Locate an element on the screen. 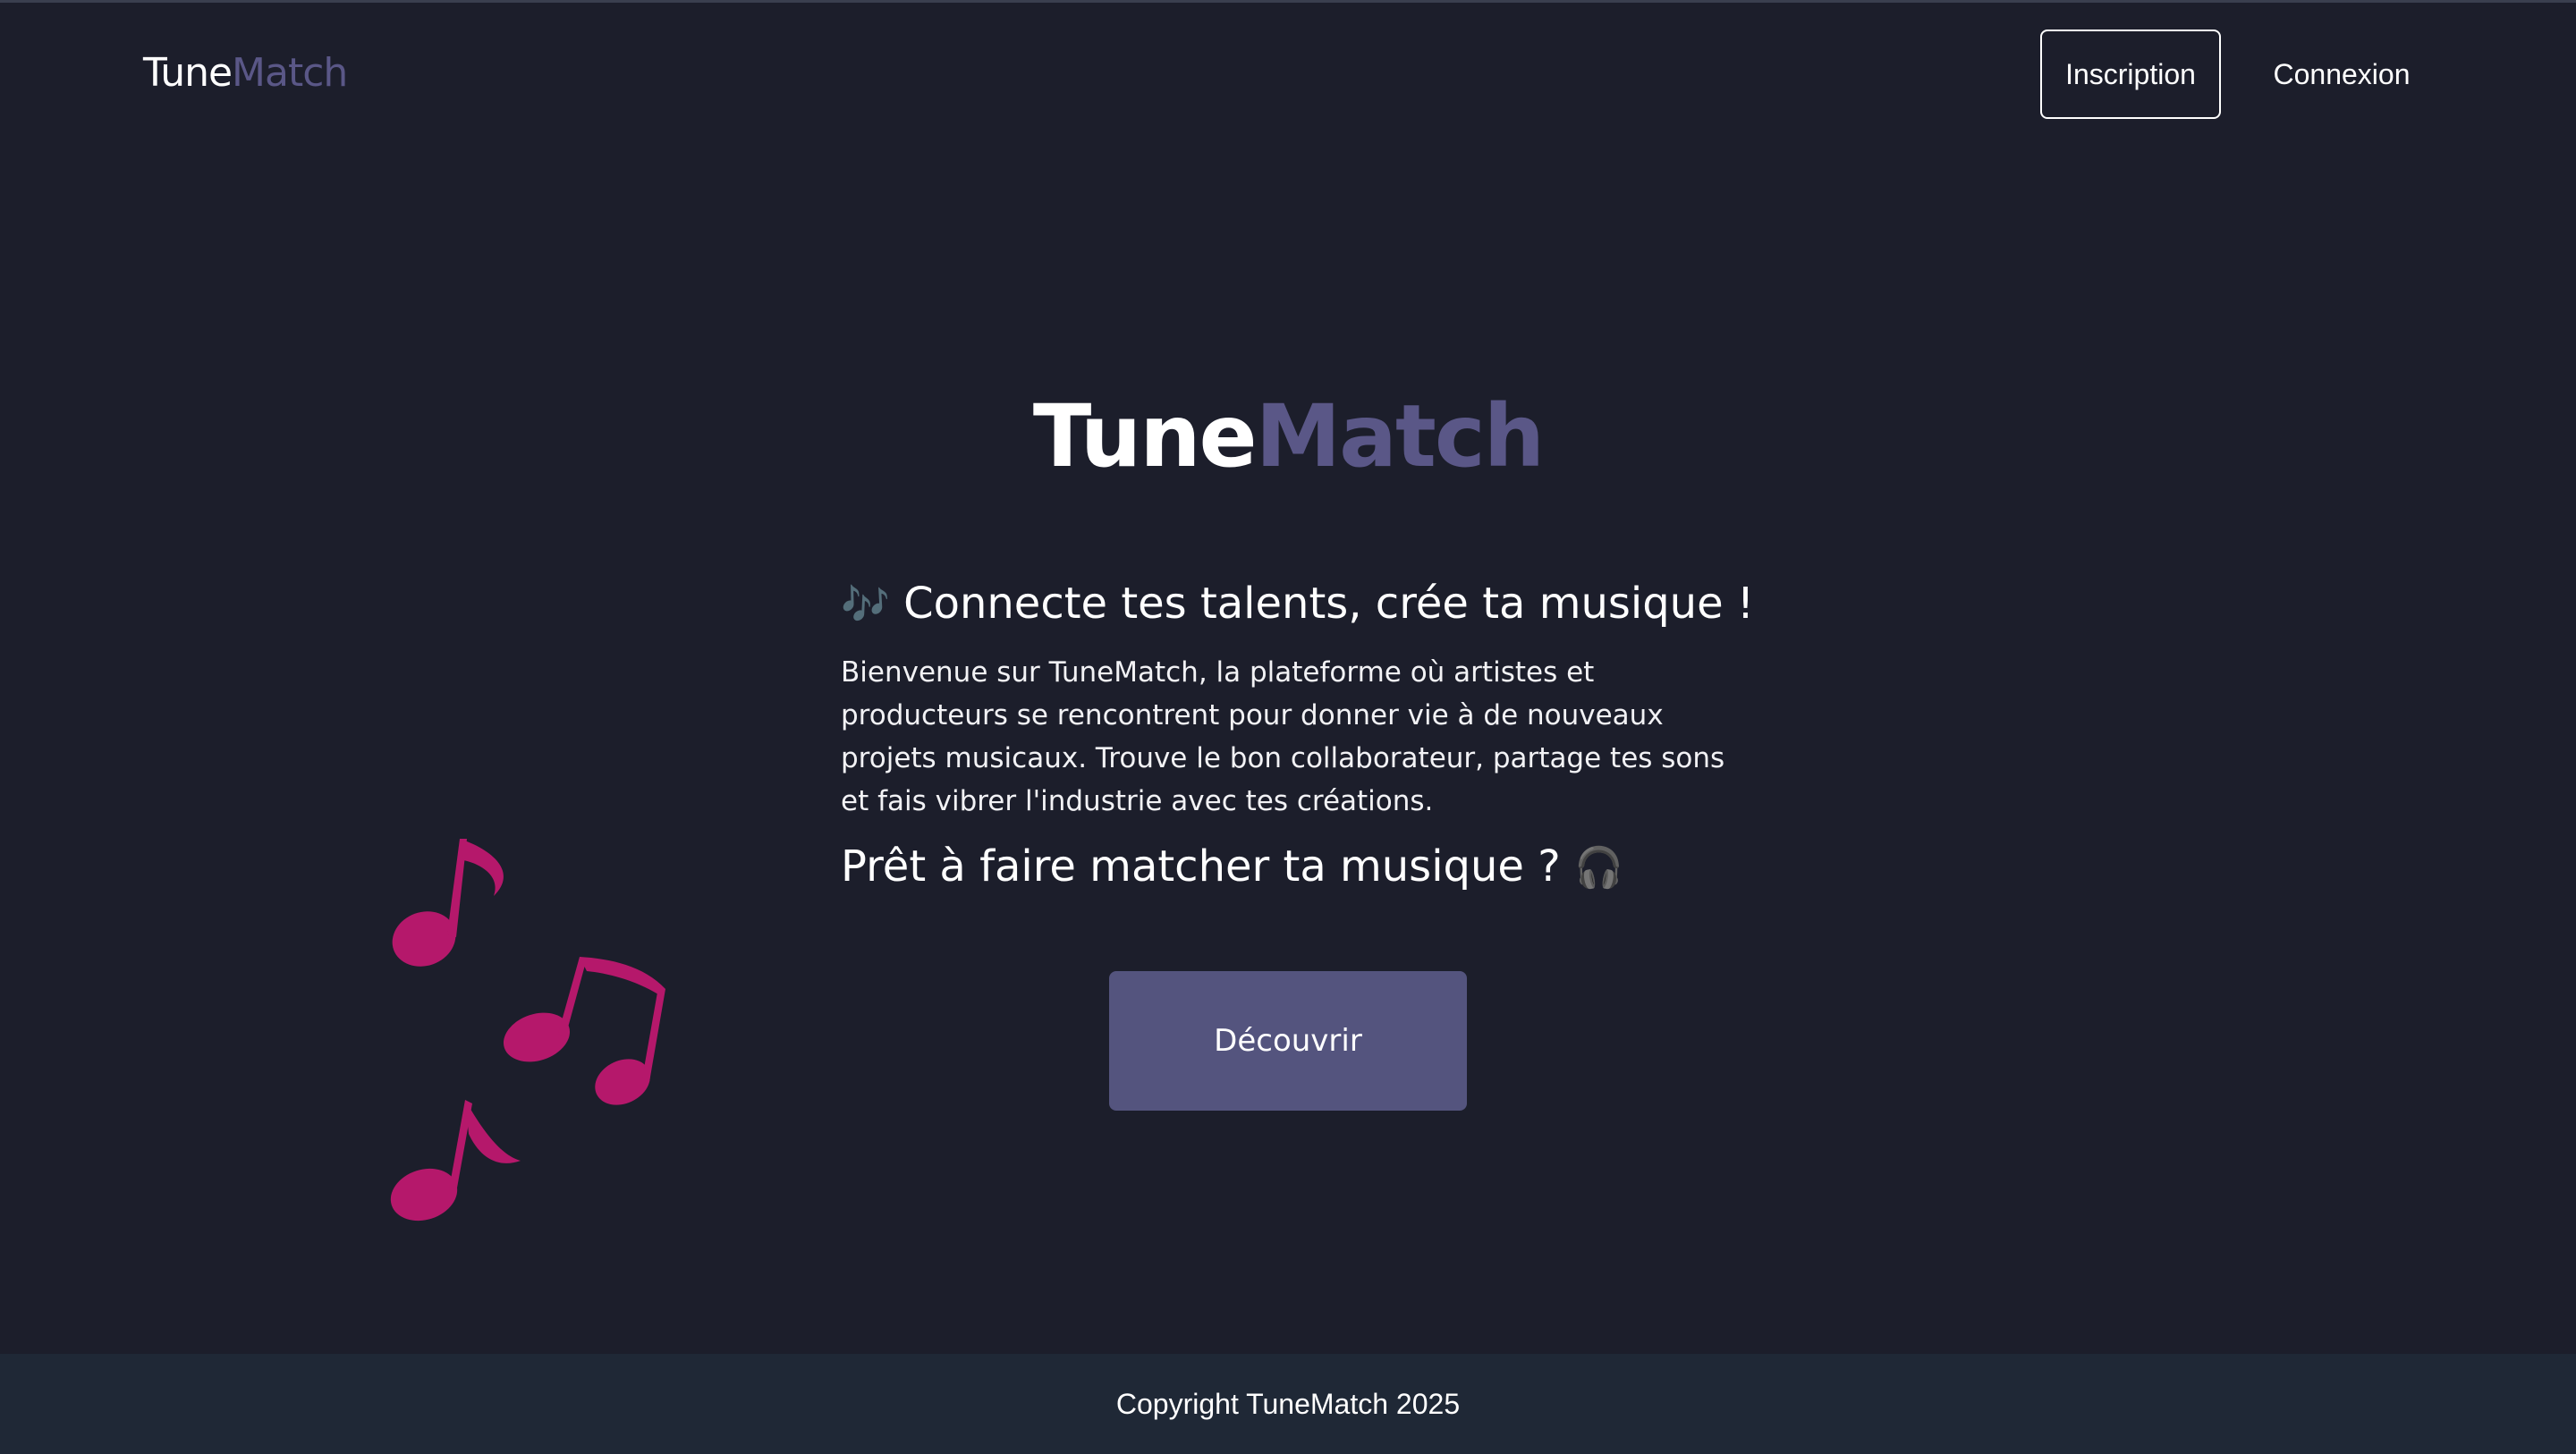  cta-question: Prêt à faire matcher ta musique ? 🎧 is located at coordinates (1288, 868).